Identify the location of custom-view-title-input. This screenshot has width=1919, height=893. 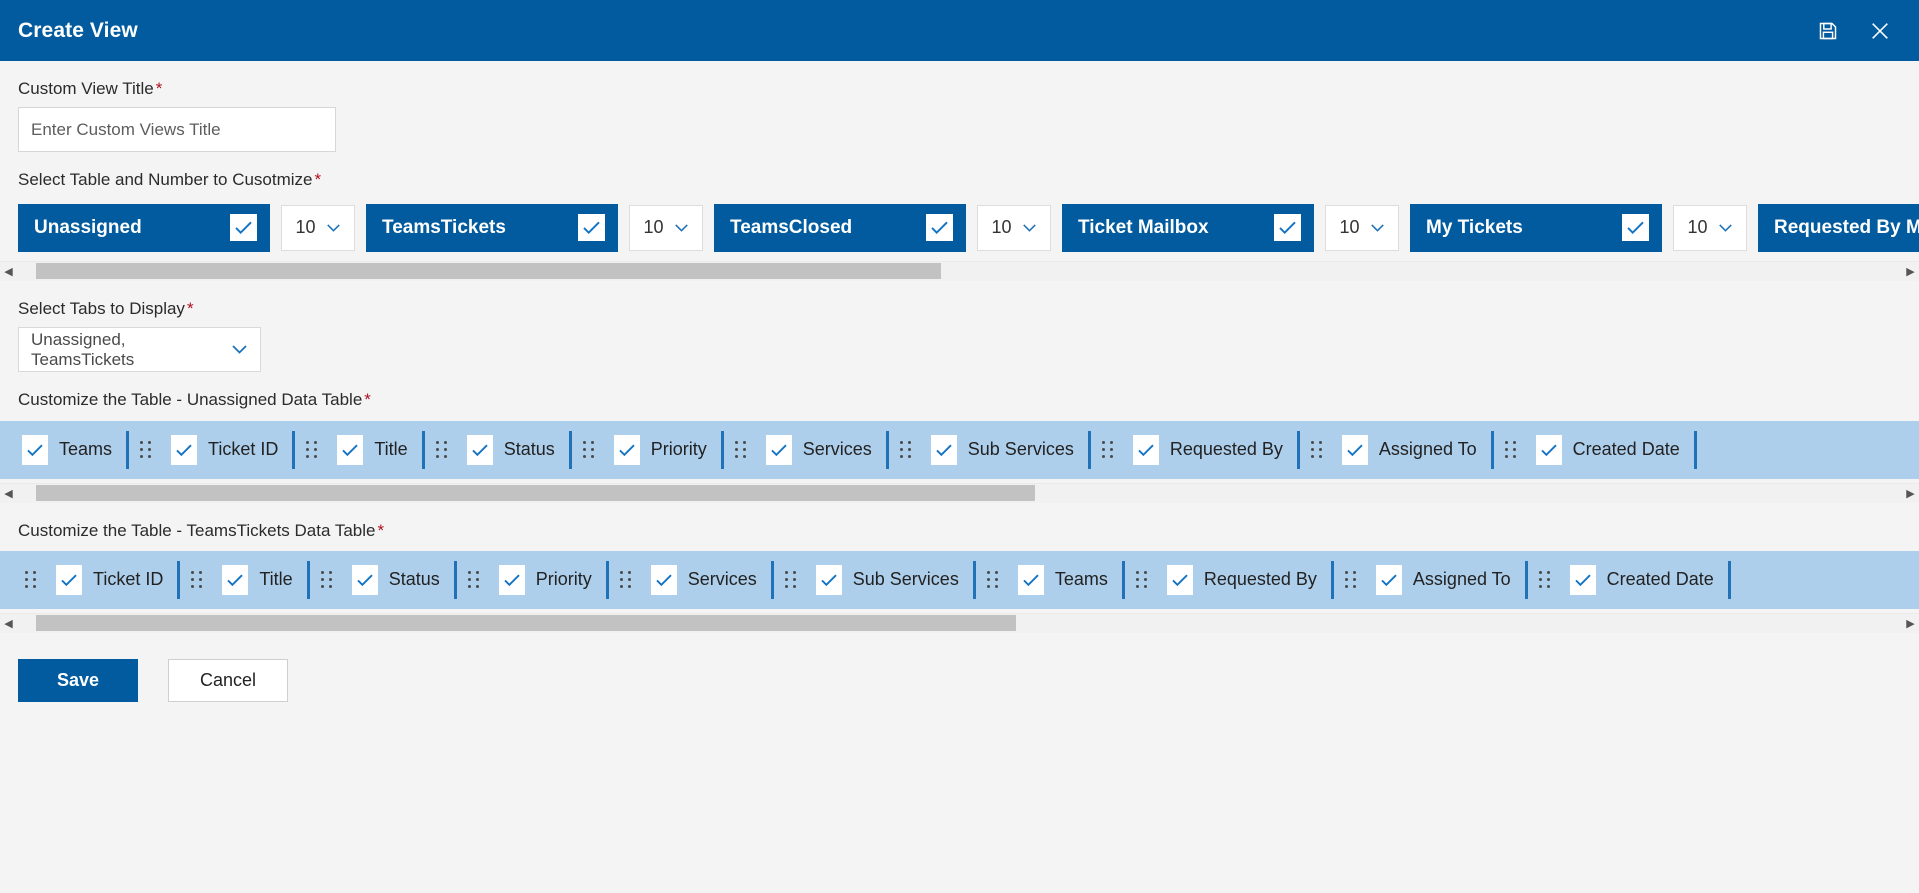
(177, 130).